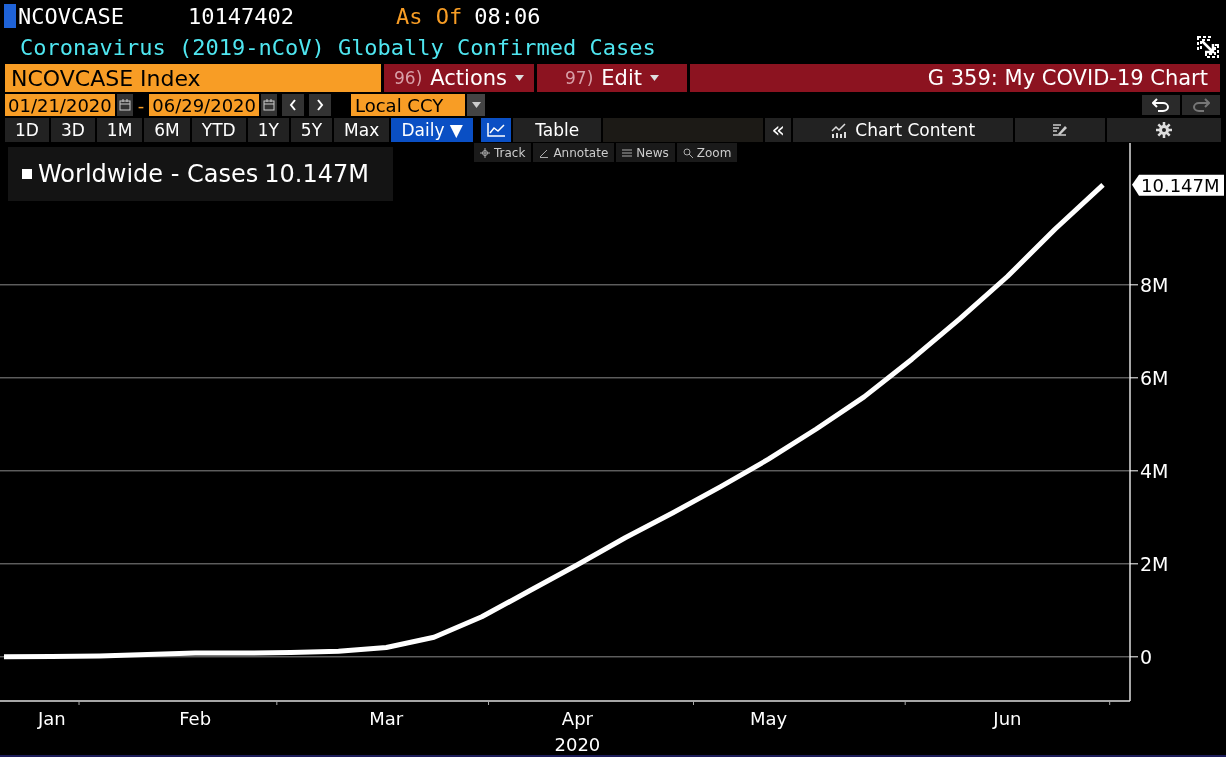 The image size is (1226, 757). What do you see at coordinates (408, 105) in the screenshot?
I see `currency-dropdown: Local CCY` at bounding box center [408, 105].